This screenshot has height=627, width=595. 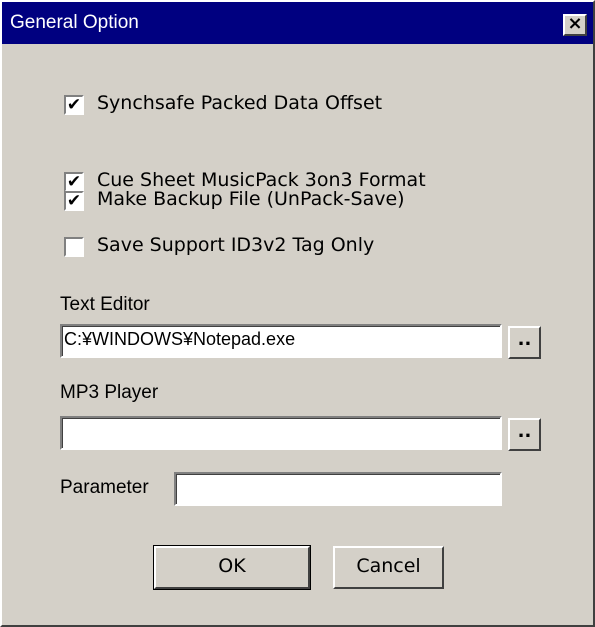 What do you see at coordinates (74, 22) in the screenshot?
I see `window-title: General Option` at bounding box center [74, 22].